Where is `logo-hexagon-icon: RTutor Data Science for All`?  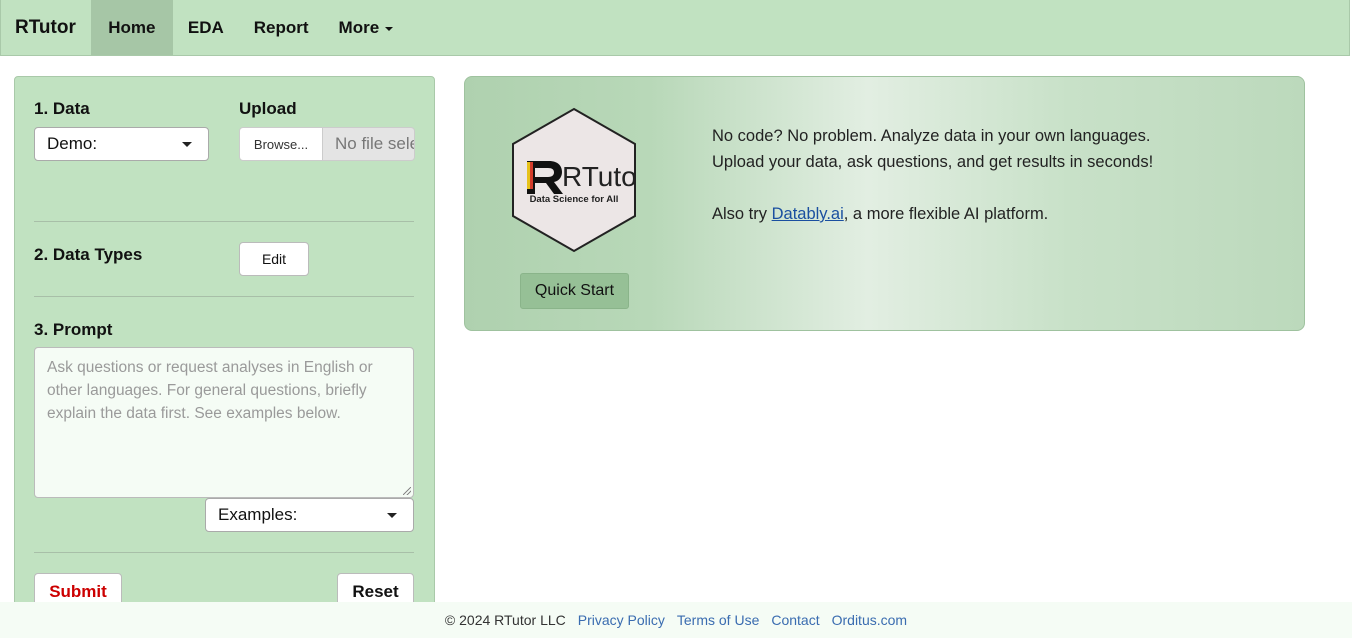 logo-hexagon-icon: RTutor Data Science for All is located at coordinates (579, 180).